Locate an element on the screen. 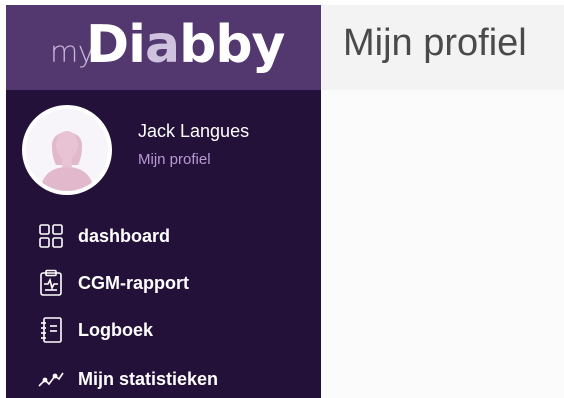 This screenshot has height=398, width=564. profile-link: Mijn profiel is located at coordinates (174, 159).